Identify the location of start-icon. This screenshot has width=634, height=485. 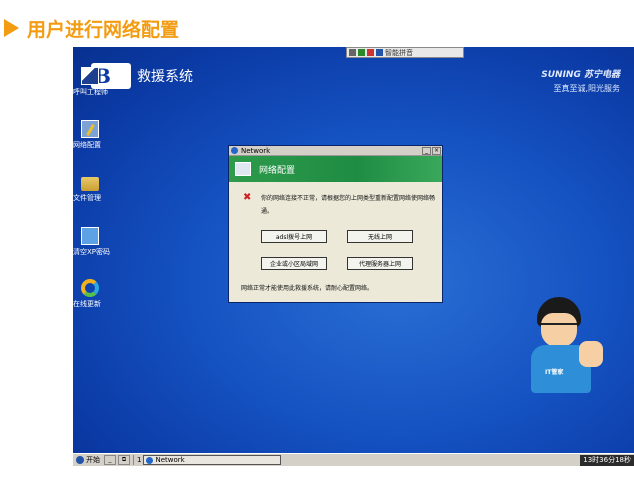
(80, 460).